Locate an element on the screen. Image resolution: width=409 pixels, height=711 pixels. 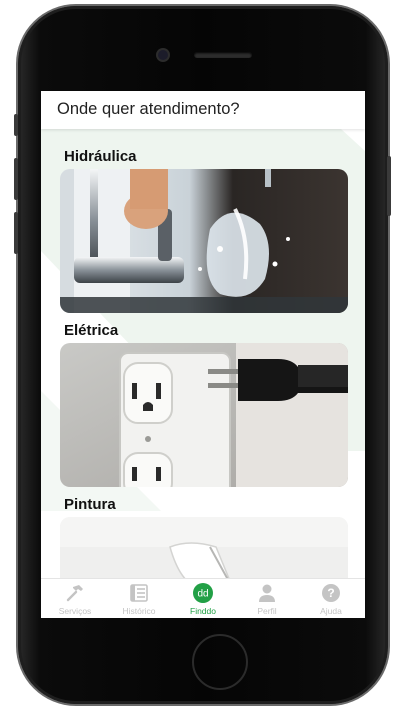
section-title-hidraulica: Hidráulica is located at coordinates (100, 156).